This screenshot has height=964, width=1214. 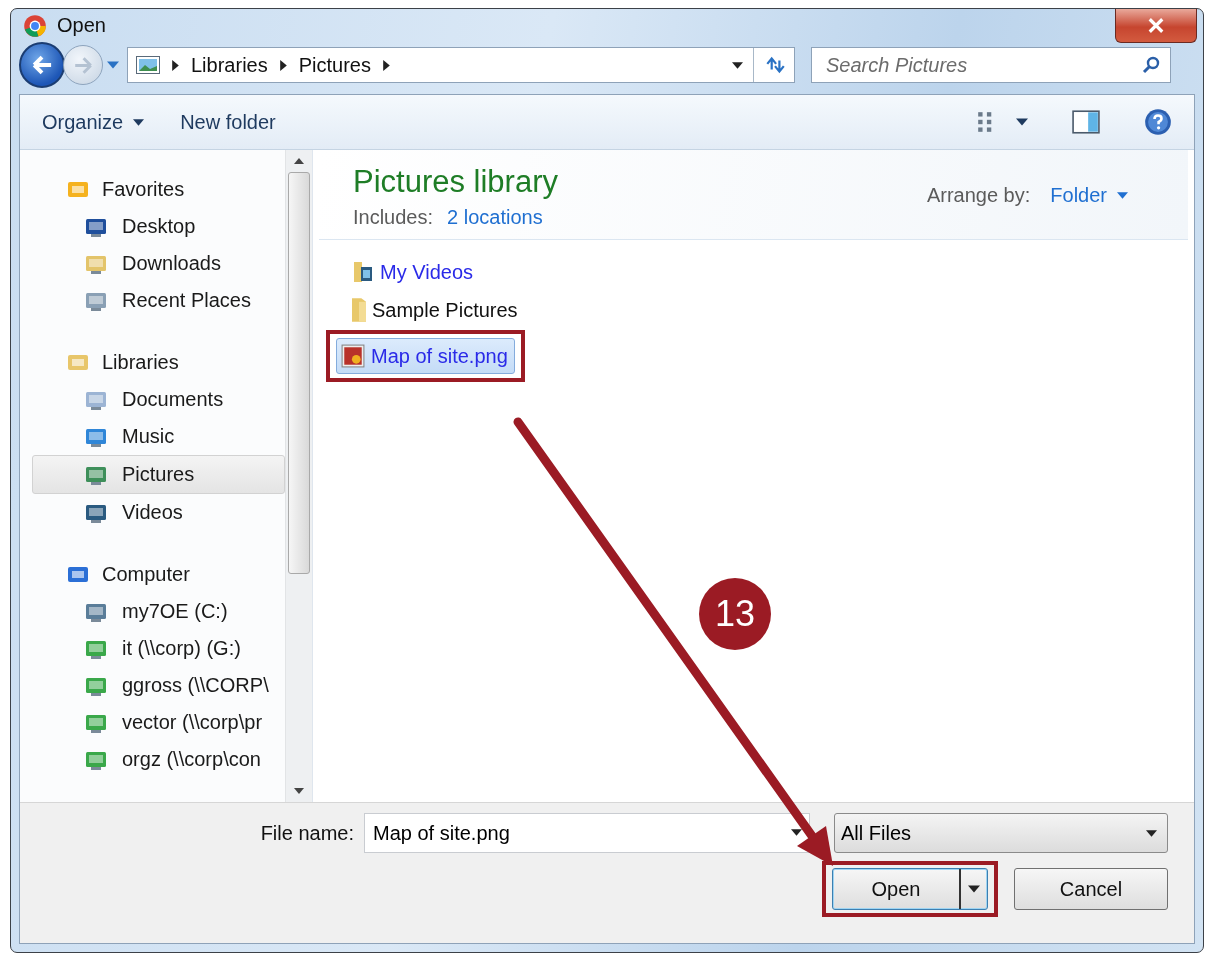 What do you see at coordinates (299, 161) in the screenshot?
I see `scroll-up-icon` at bounding box center [299, 161].